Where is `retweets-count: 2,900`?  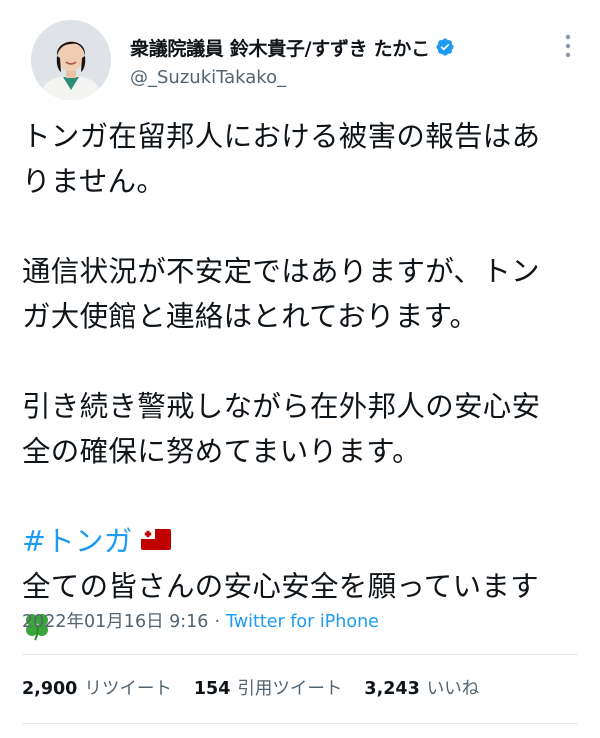 retweets-count: 2,900 is located at coordinates (50, 689).